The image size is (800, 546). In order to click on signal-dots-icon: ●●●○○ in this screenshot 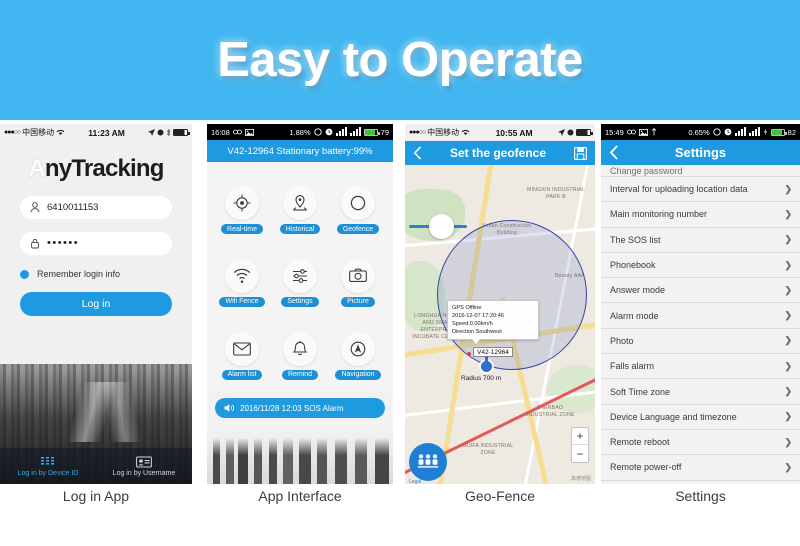, I will do `click(417, 132)`.